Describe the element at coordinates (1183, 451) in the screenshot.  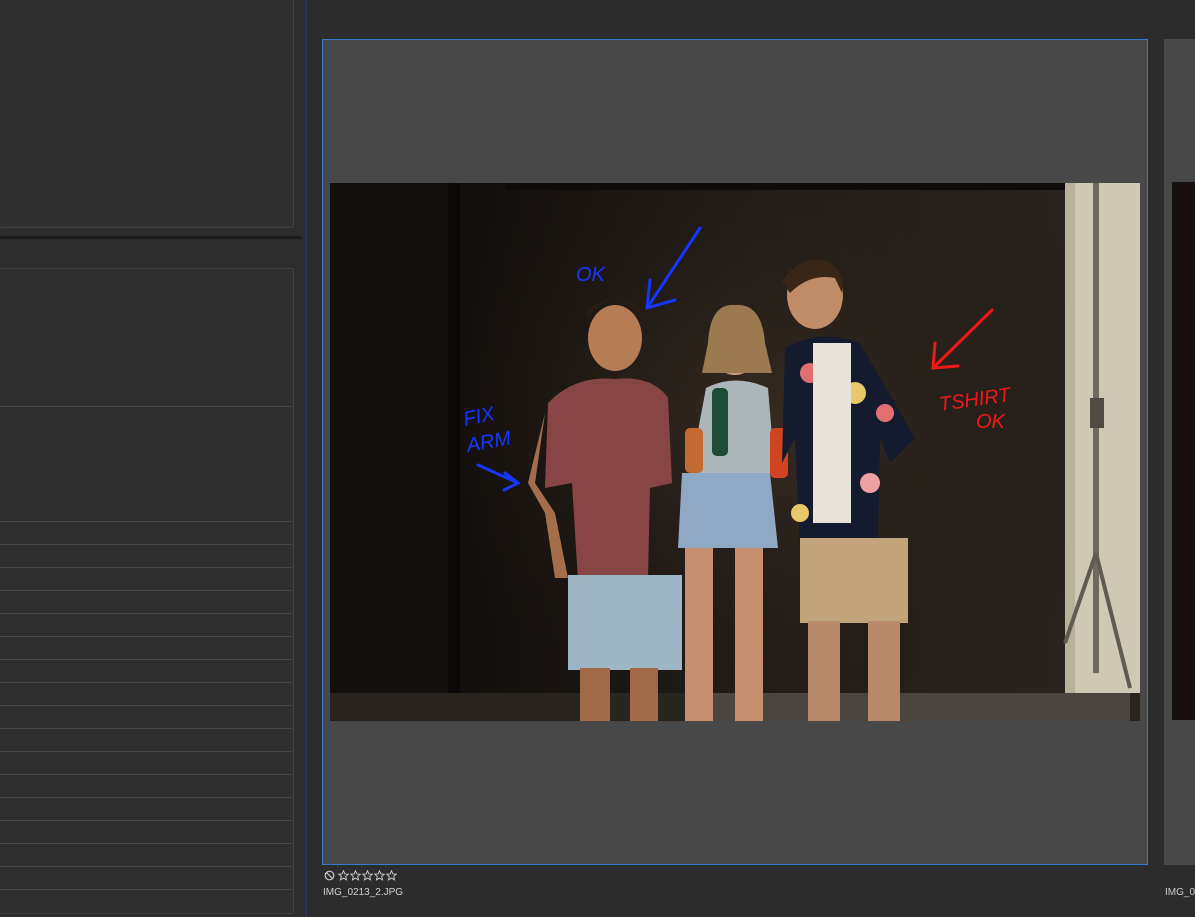
I see `next-photo-thumbnail` at that location.